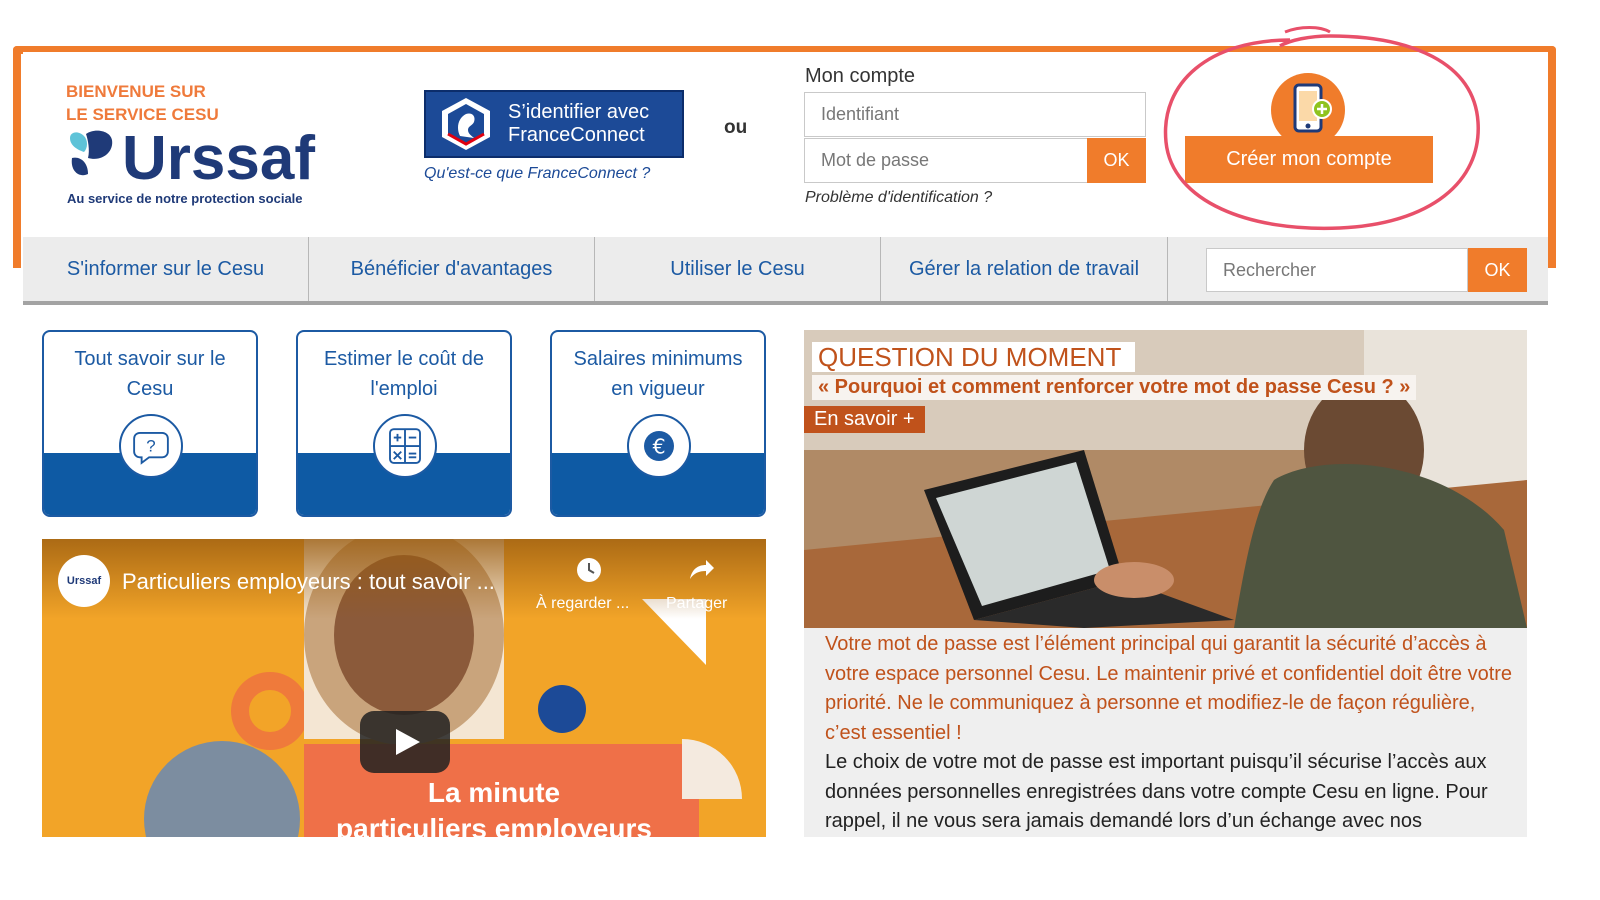 Image resolution: width=1600 pixels, height=900 pixels. What do you see at coordinates (404, 374) in the screenshot?
I see `tile-label: Estimer le coût de l'emploi` at bounding box center [404, 374].